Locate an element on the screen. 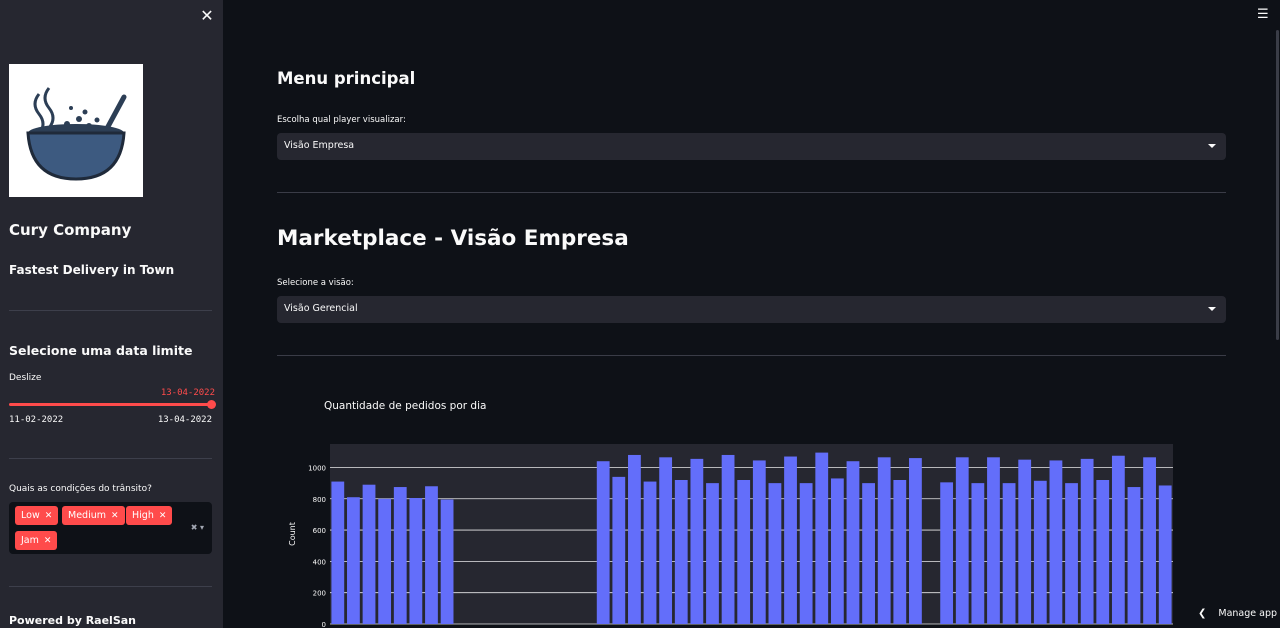 This screenshot has width=1280, height=628. tag-label: Jam is located at coordinates (30, 540).